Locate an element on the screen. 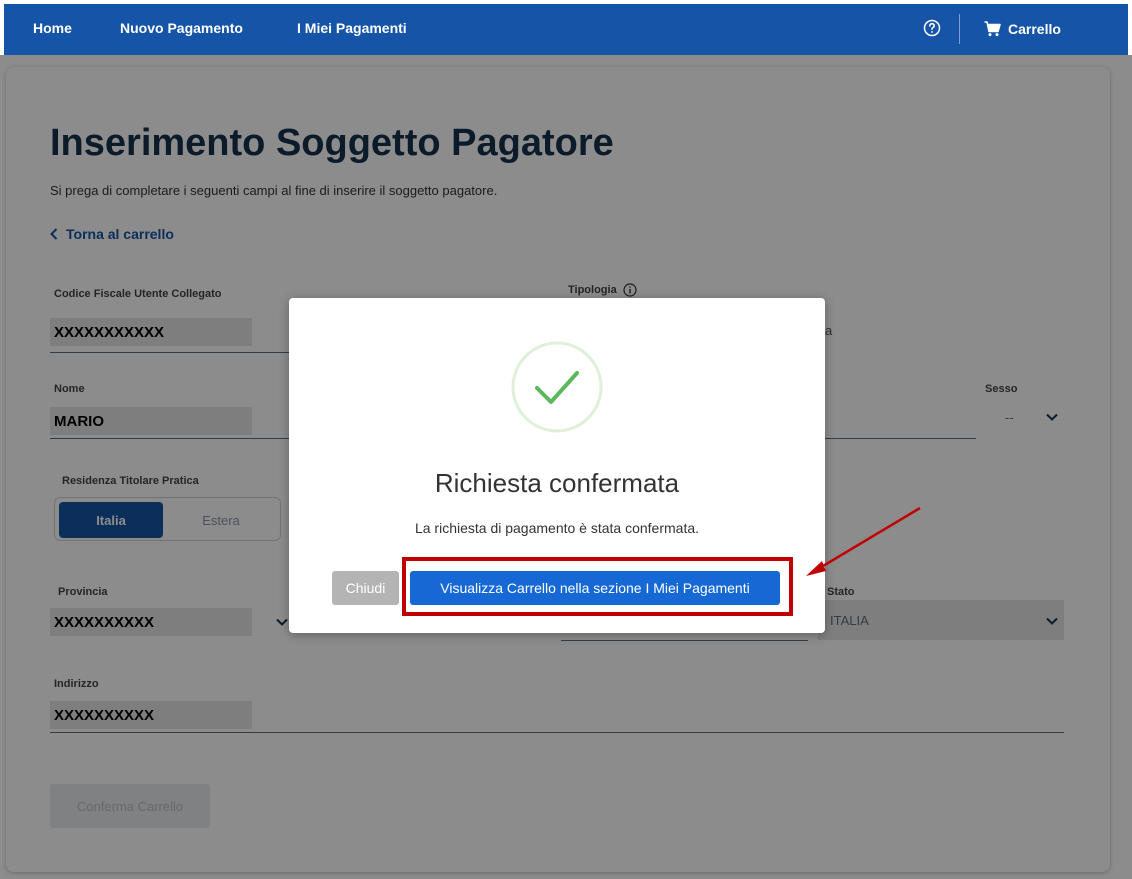 Image resolution: width=1132 pixels, height=879 pixels. check-circle-icon is located at coordinates (557, 387).